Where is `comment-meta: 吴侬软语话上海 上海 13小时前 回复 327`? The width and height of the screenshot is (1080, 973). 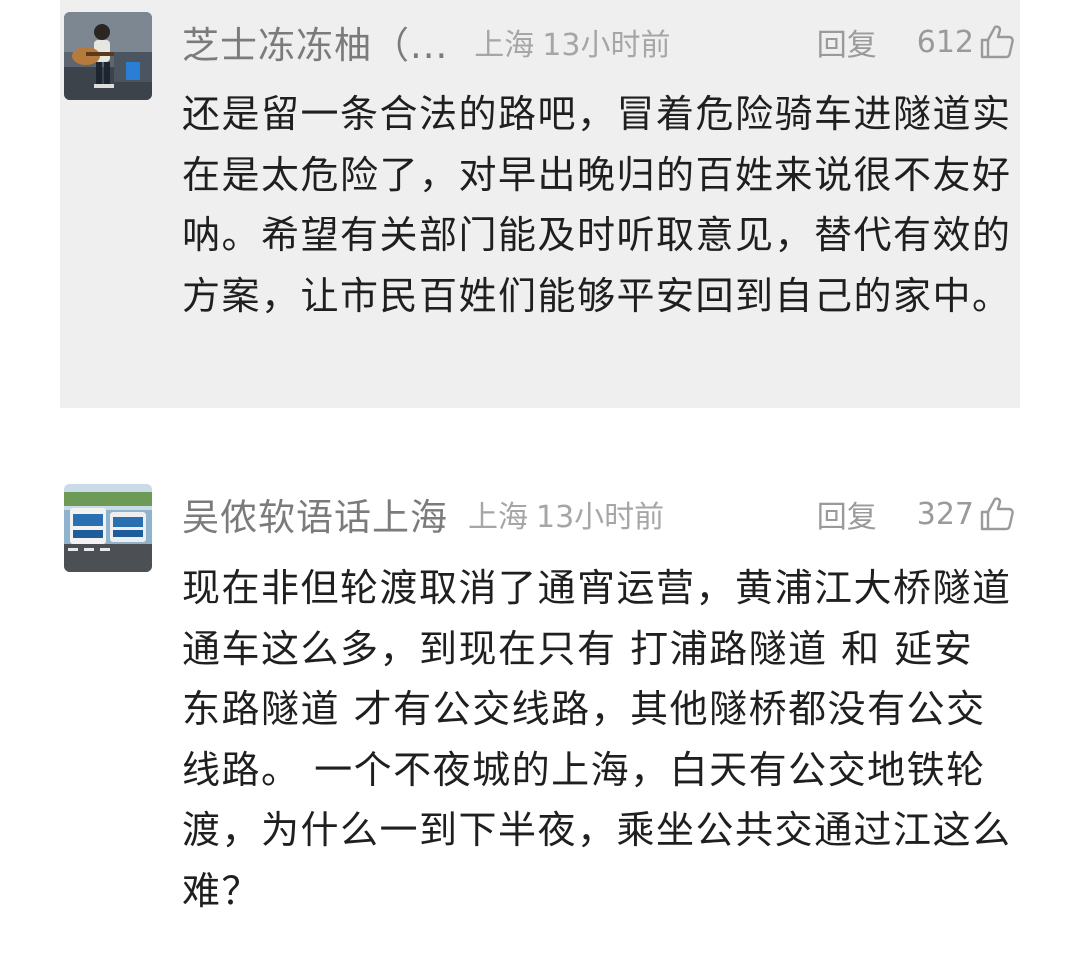 comment-meta: 吴侬软语话上海 上海 13小时前 回复 327 is located at coordinates (601, 514).